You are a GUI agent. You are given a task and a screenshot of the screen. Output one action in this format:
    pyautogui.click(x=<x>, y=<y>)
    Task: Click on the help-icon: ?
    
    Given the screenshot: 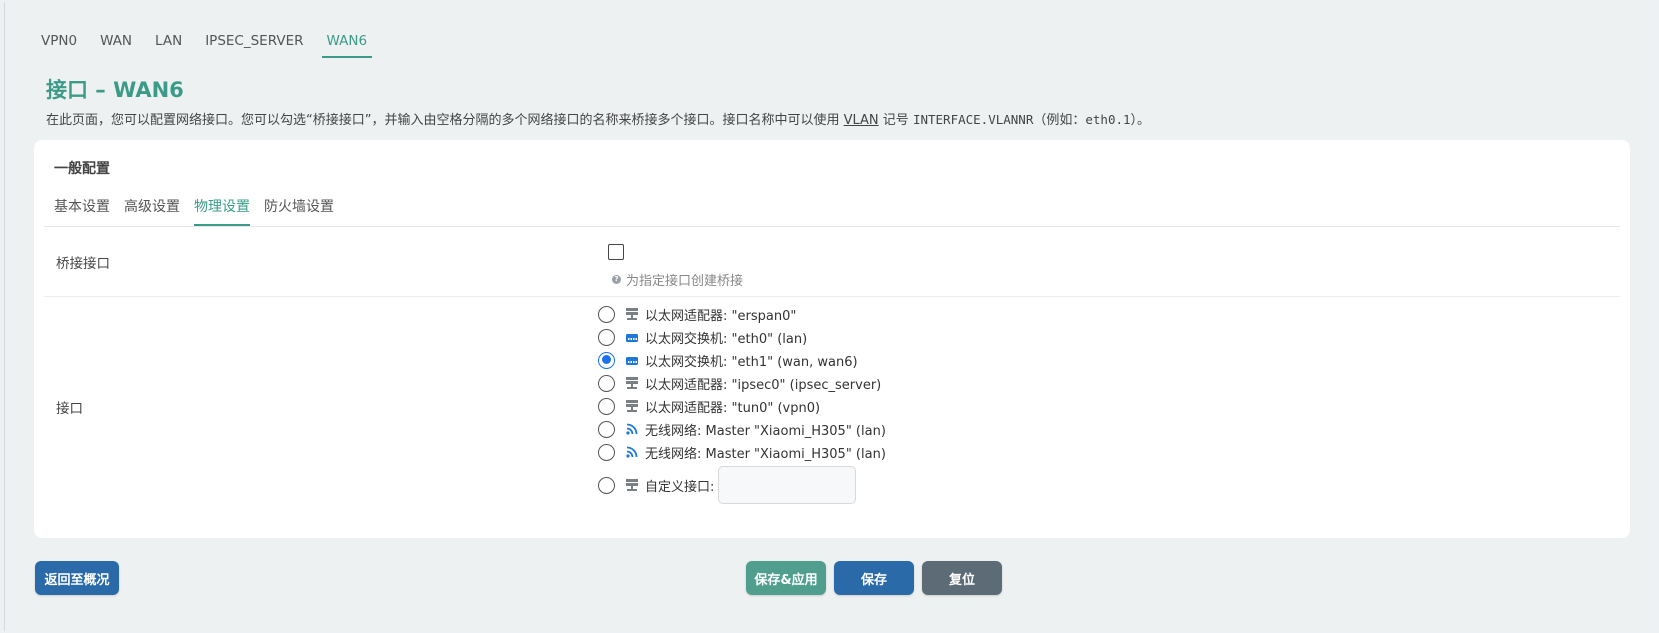 What is the action you would take?
    pyautogui.click(x=616, y=279)
    